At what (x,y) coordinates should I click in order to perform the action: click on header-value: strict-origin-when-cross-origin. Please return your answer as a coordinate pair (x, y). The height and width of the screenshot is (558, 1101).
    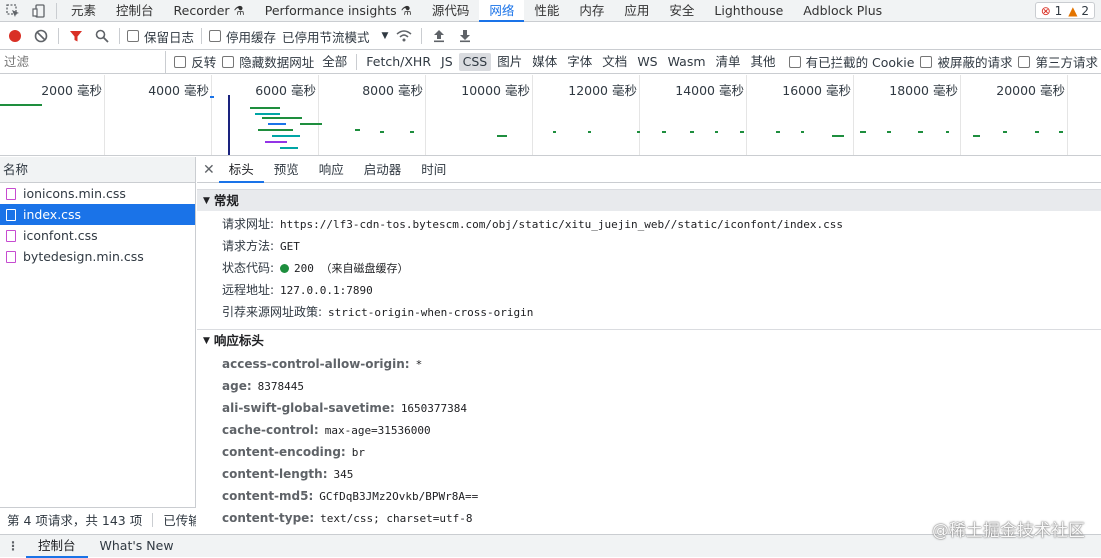
    Looking at the image, I should click on (430, 312).